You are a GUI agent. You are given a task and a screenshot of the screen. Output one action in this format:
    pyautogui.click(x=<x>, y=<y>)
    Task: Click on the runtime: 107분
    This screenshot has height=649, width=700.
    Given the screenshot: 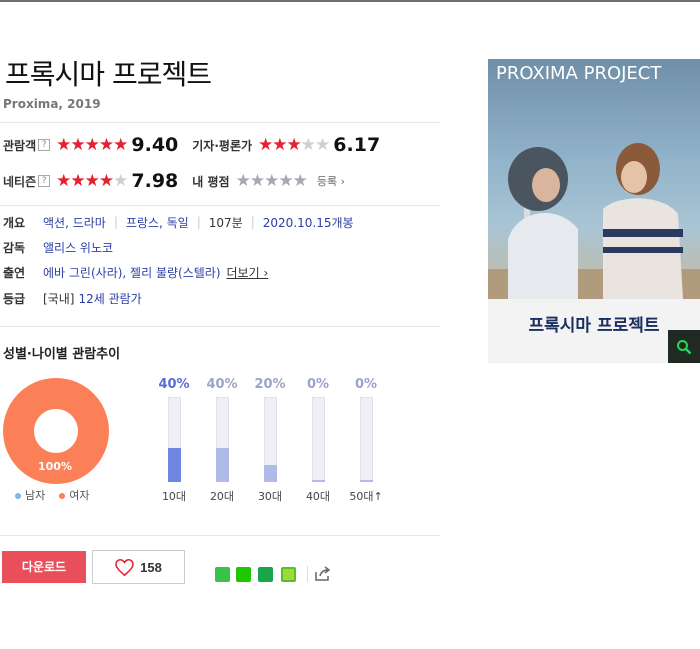 What is the action you would take?
    pyautogui.click(x=225, y=222)
    